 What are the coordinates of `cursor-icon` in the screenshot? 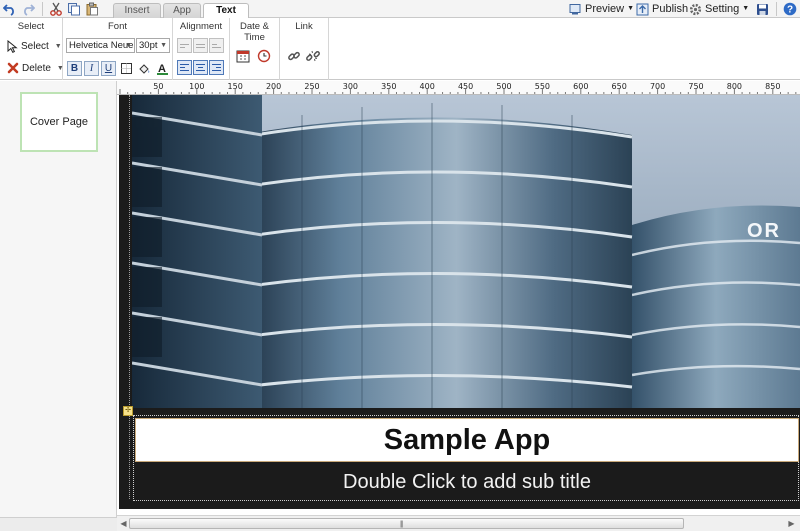 It's located at (12, 46).